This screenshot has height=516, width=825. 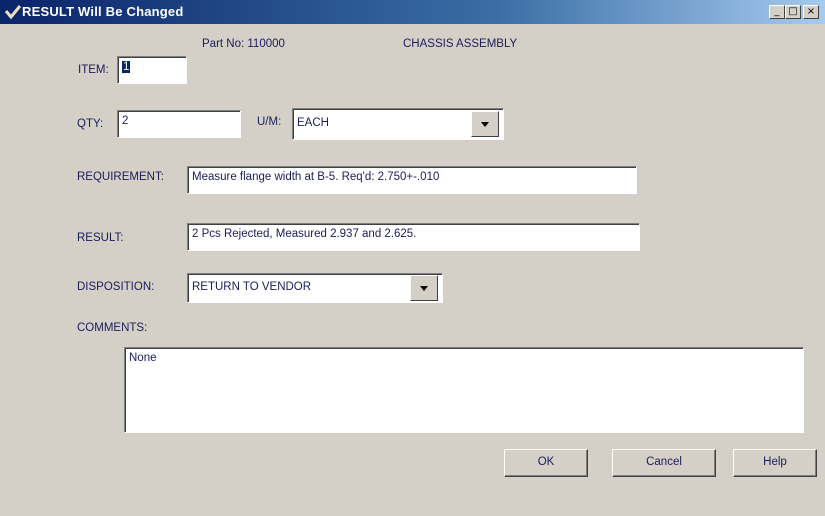 I want to click on um-value: EACH, so click(x=313, y=123).